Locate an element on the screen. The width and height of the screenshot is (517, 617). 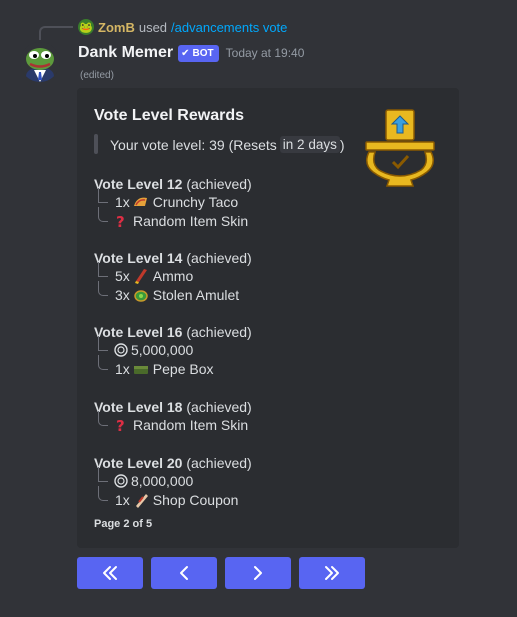
reward-item: 3x Stolen Amulet is located at coordinates (173, 292).